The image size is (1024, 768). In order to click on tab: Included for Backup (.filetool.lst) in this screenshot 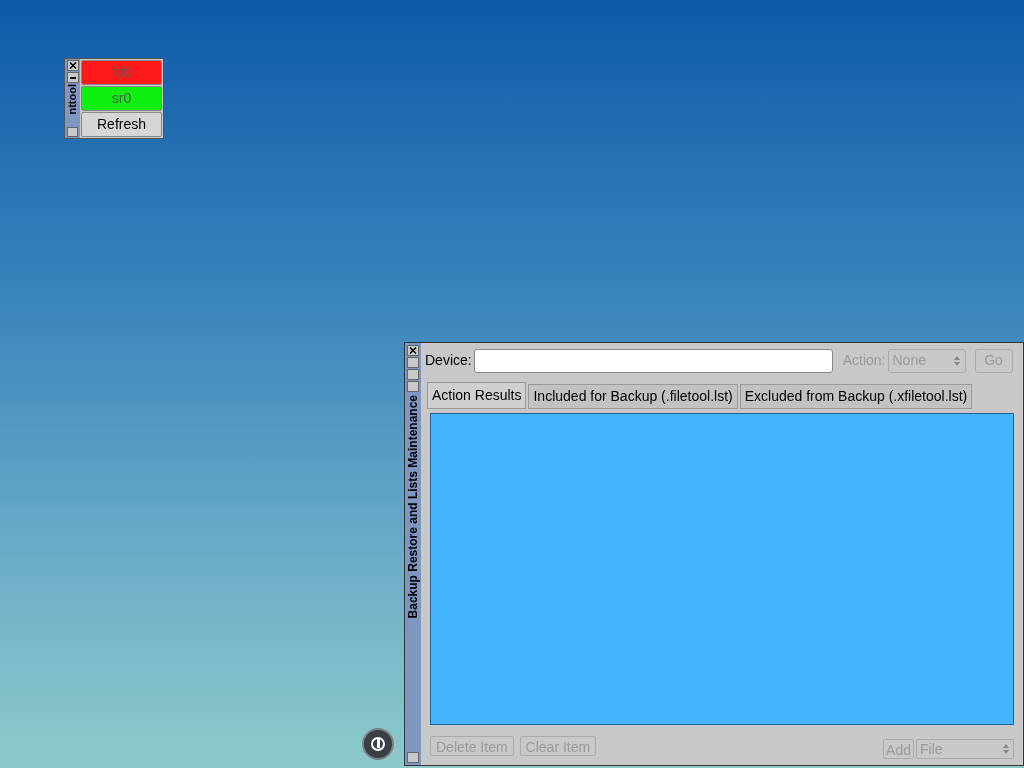, I will do `click(633, 397)`.